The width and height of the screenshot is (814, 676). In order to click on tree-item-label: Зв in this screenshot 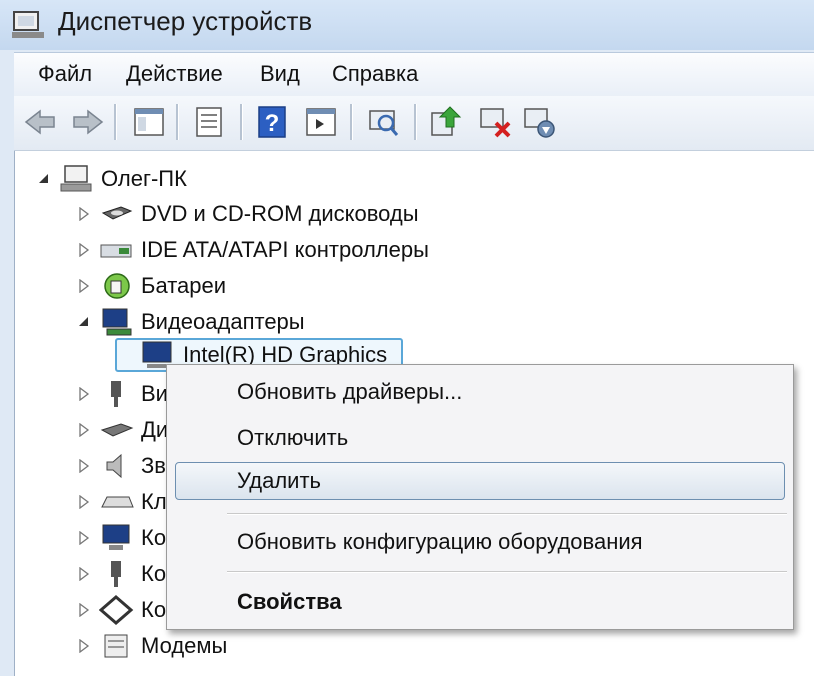, I will do `click(153, 465)`.